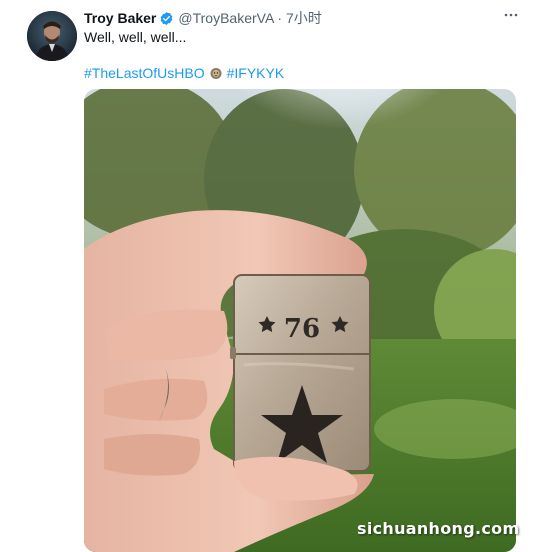  What do you see at coordinates (216, 73) in the screenshot?
I see `hashtag-emoji-icon` at bounding box center [216, 73].